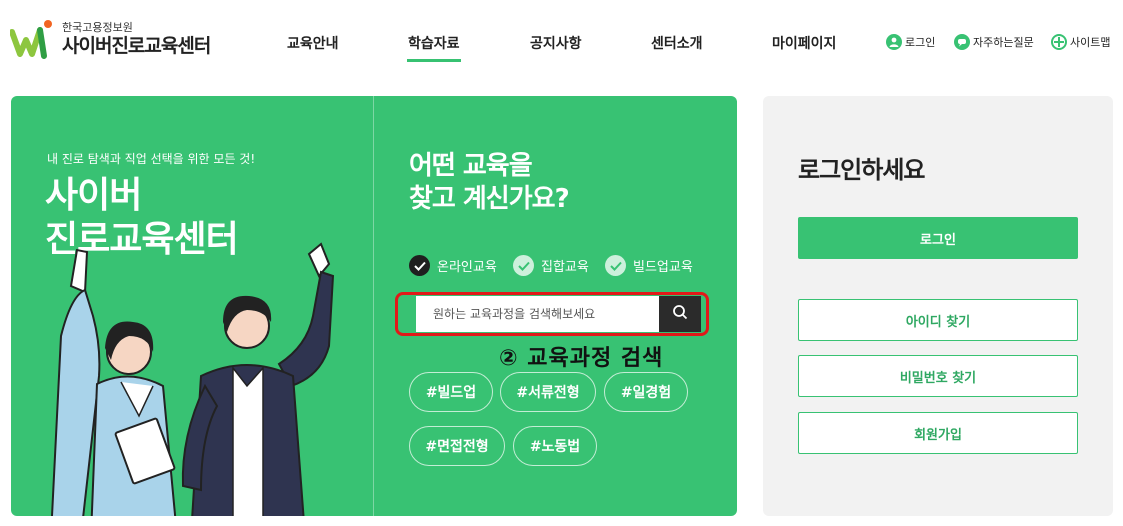 The width and height of the screenshot is (1123, 526). Describe the element at coordinates (489, 199) in the screenshot. I see `finder-title-line2: 찾고 계신가요?` at that location.